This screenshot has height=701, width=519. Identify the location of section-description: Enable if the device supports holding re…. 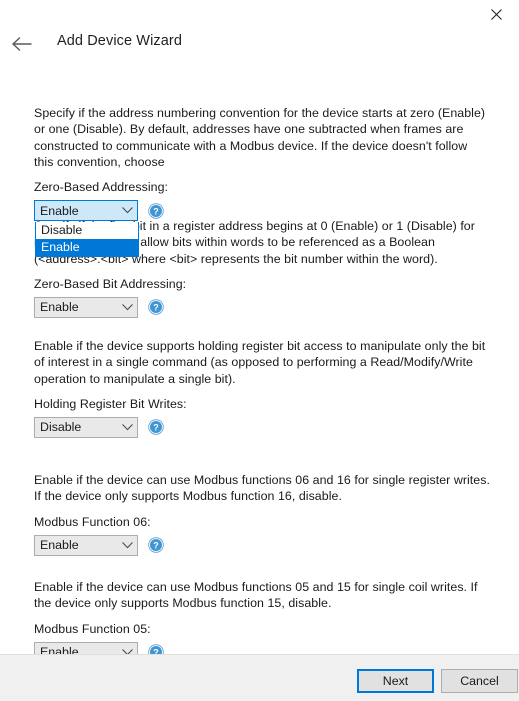
(260, 362).